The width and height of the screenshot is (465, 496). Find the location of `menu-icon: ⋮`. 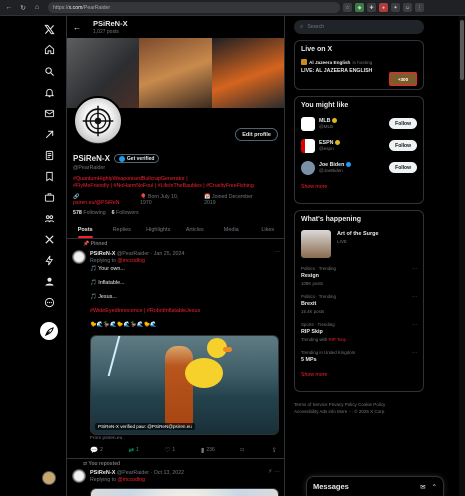

menu-icon: ⋮ is located at coordinates (419, 7).